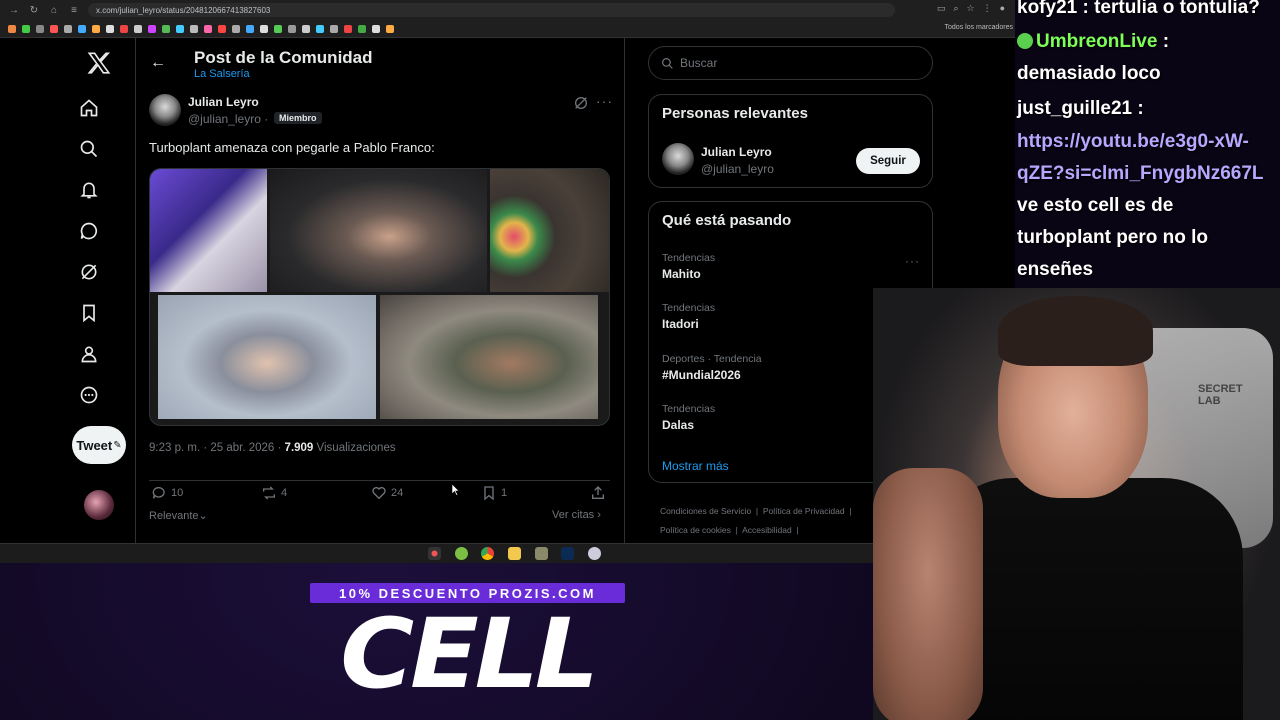 The height and width of the screenshot is (720, 1280). I want to click on post-media-grid, so click(379, 297).